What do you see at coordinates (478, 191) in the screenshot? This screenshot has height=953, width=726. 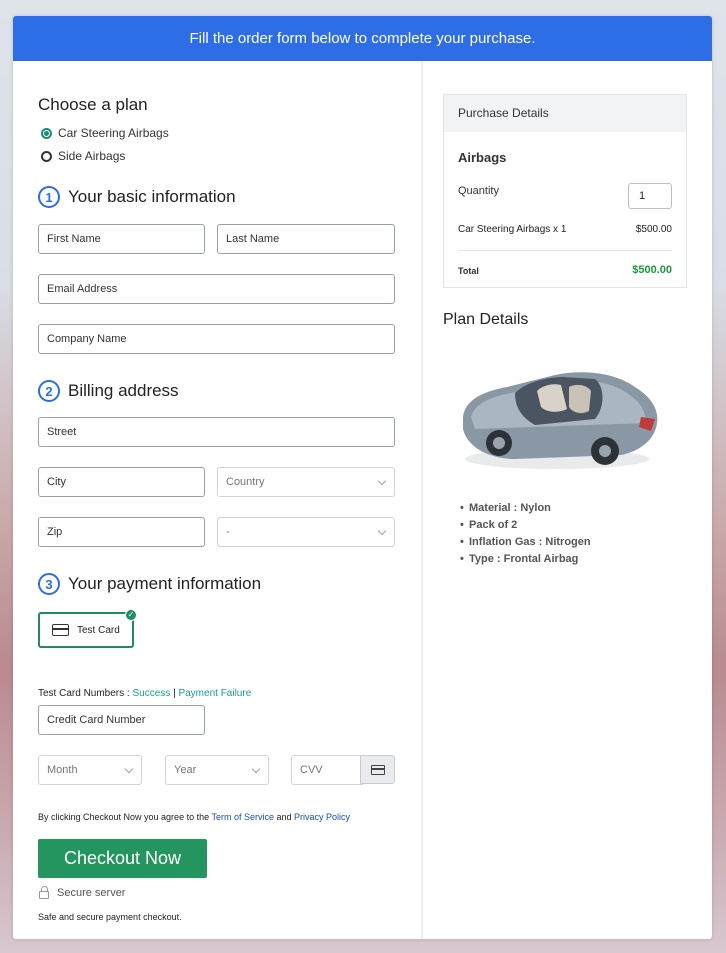 I see `quantity-label: Quantity` at bounding box center [478, 191].